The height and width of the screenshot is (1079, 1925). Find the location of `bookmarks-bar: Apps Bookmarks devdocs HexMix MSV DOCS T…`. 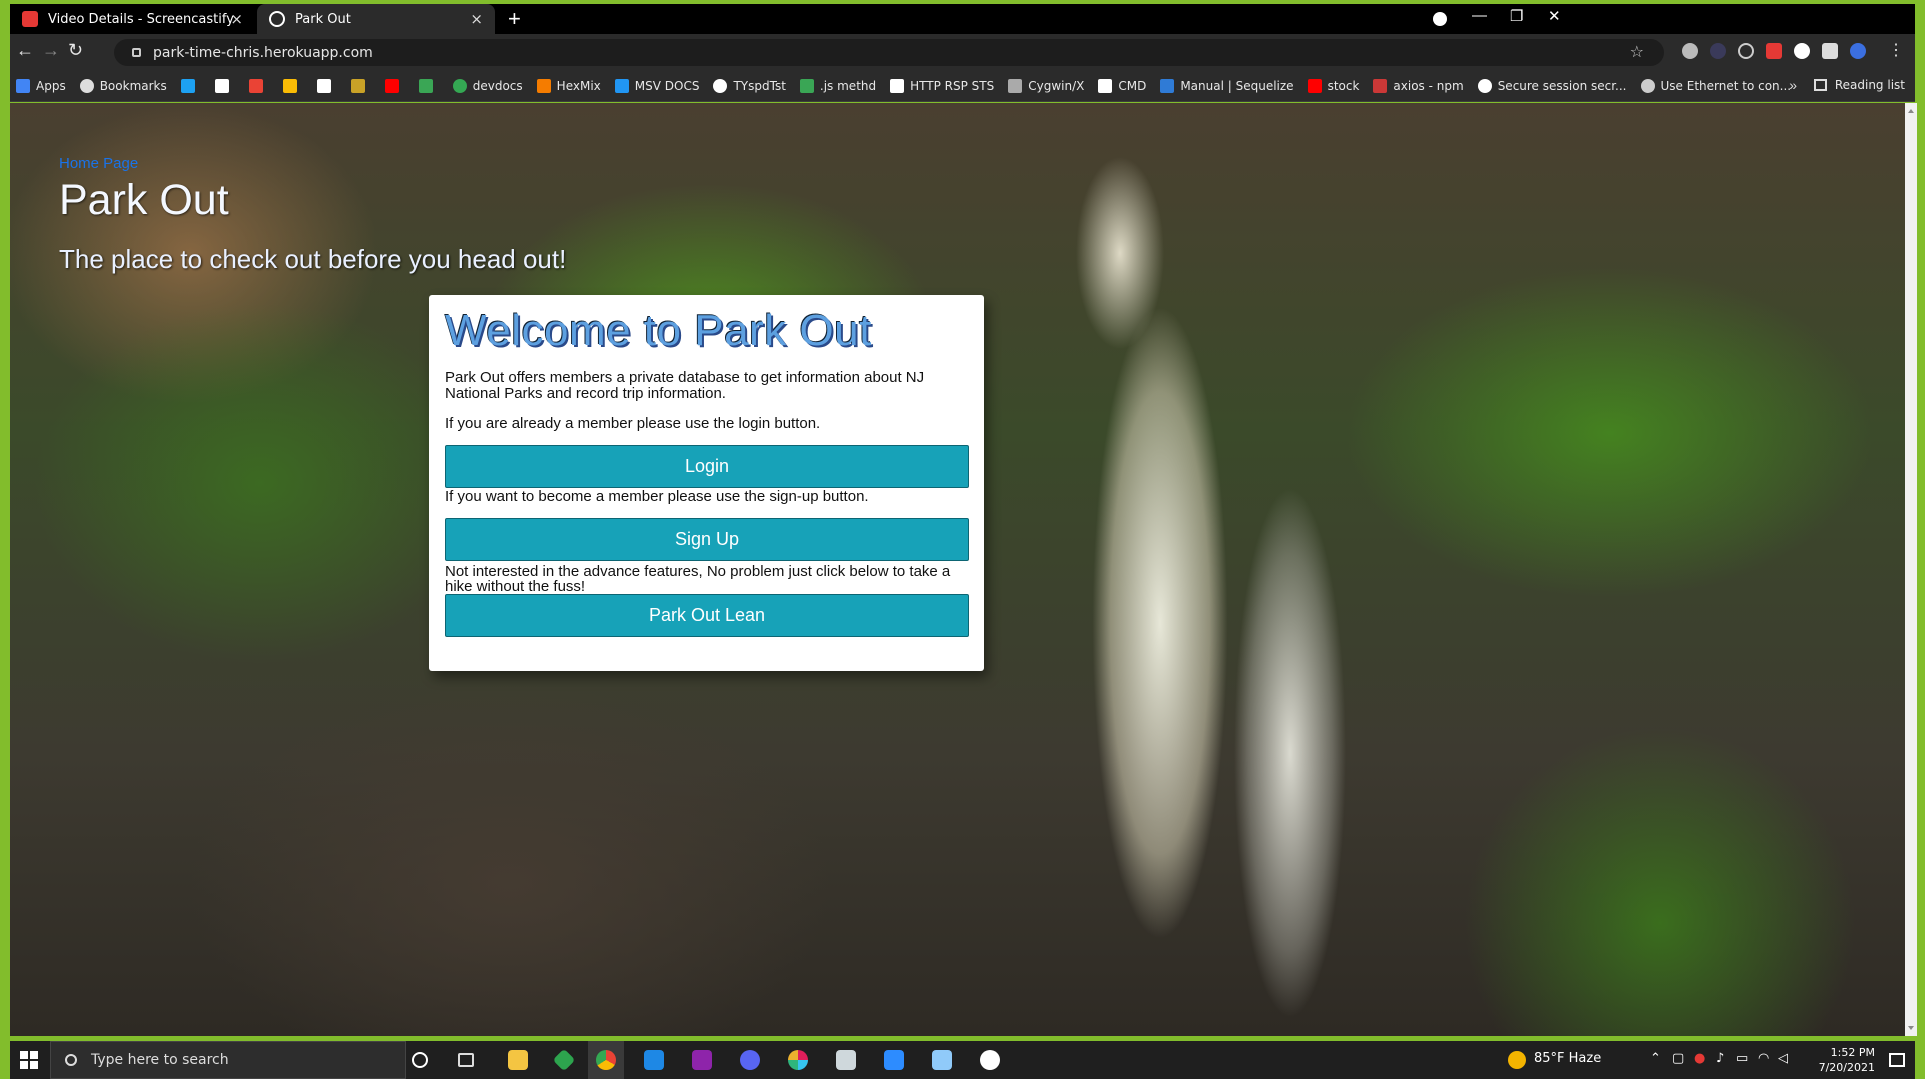

bookmarks-bar: Apps Bookmarks devdocs HexMix MSV DOCS T… is located at coordinates (962, 86).